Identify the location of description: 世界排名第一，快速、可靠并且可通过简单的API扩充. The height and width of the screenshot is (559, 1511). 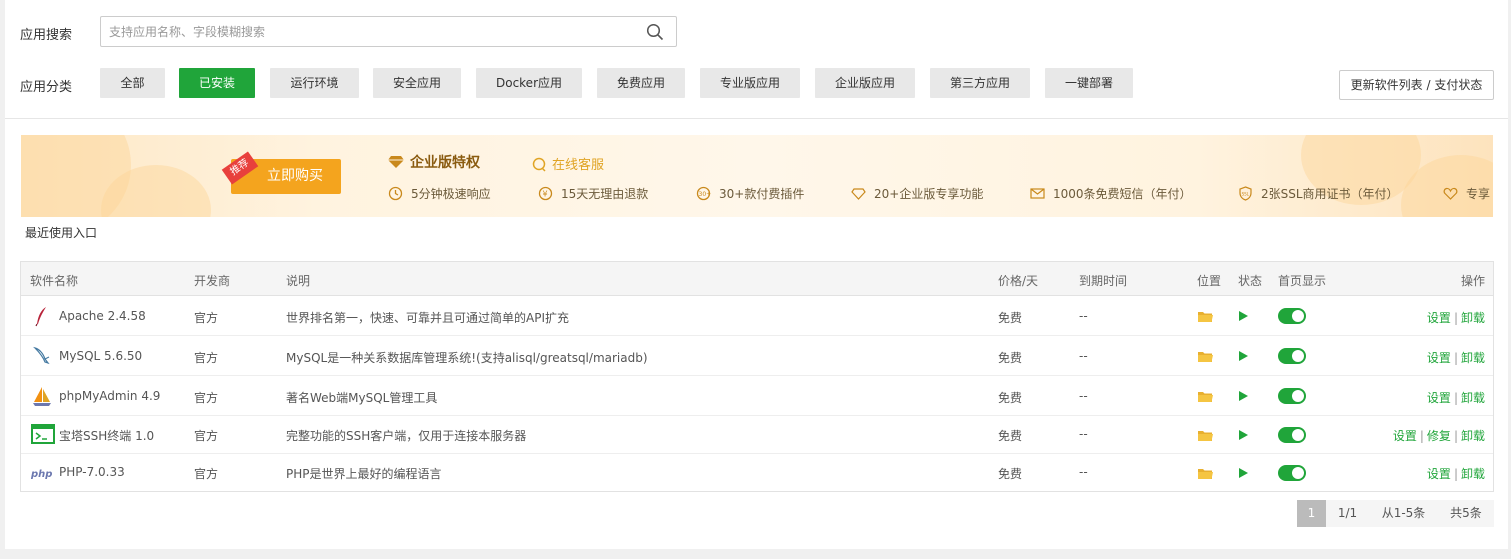
(427, 318).